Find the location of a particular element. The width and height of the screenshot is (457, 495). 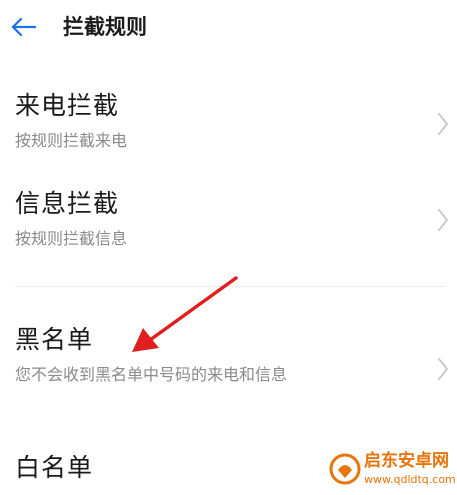

item-title: 信息拦截 is located at coordinates (67, 203).